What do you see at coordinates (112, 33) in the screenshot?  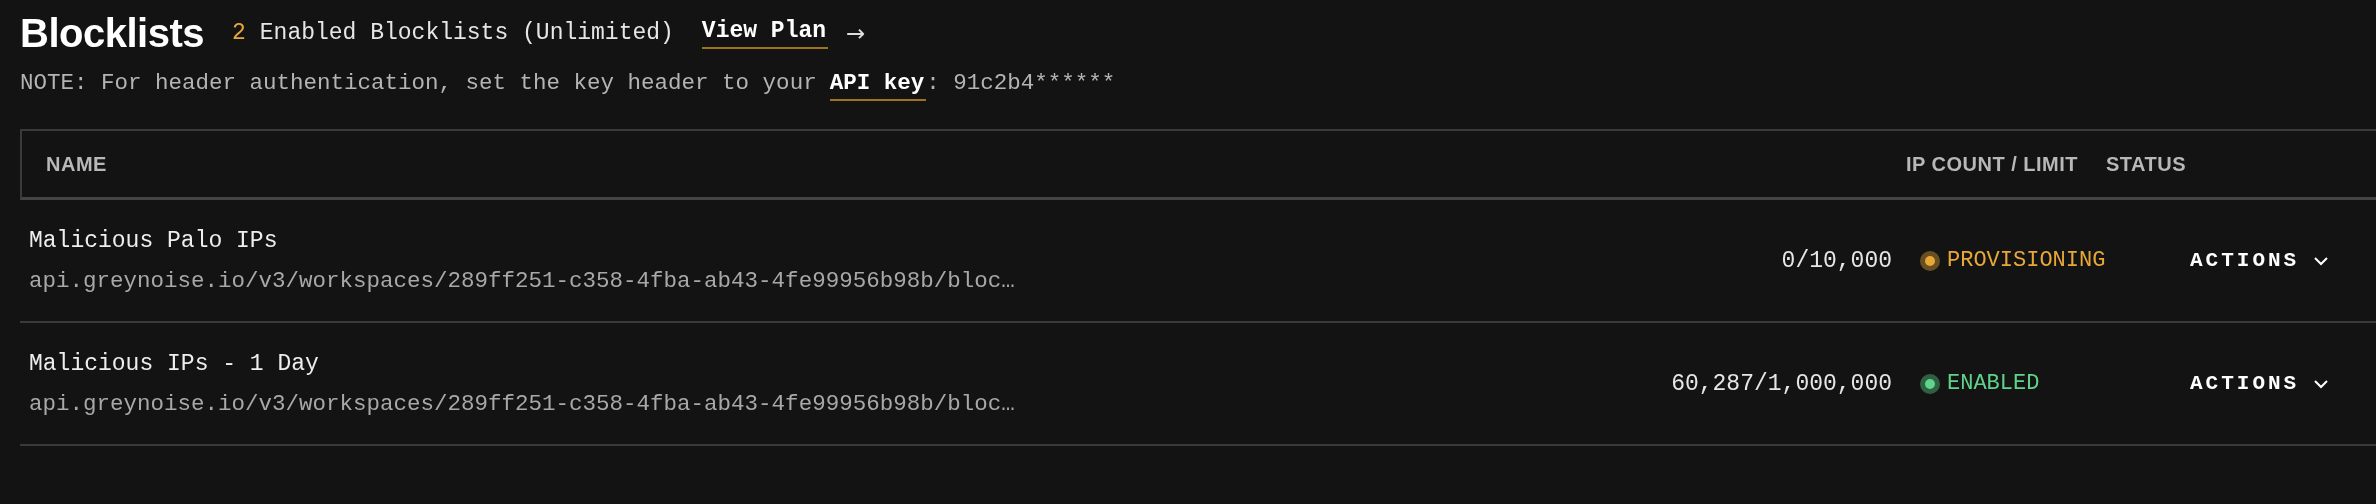 I see `page-title: Blocklists` at bounding box center [112, 33].